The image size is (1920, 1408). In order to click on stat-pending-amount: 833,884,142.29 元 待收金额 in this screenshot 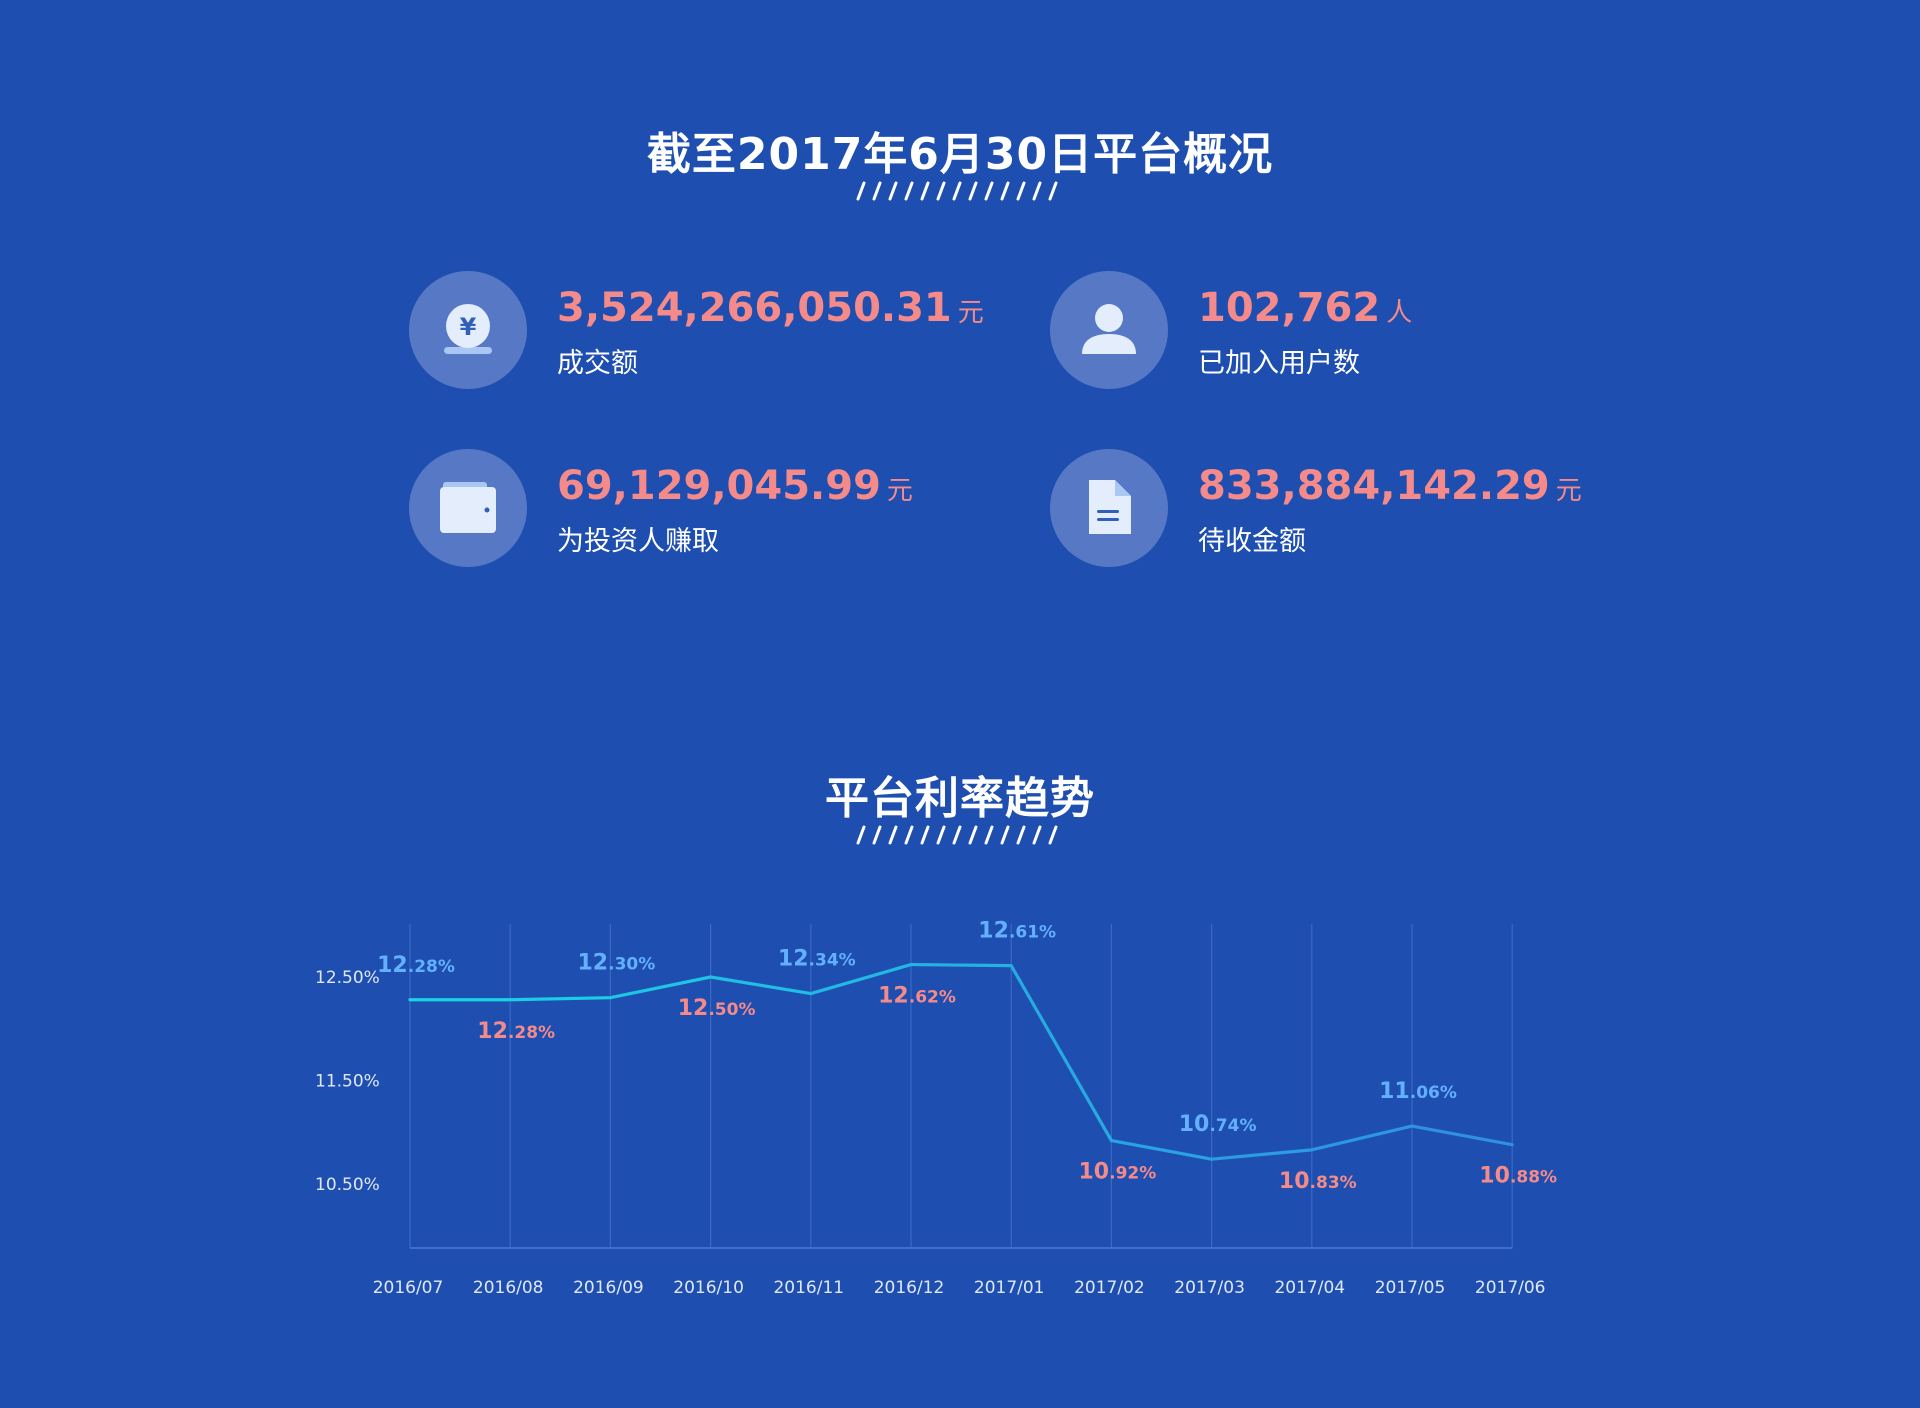, I will do `click(1330, 509)`.